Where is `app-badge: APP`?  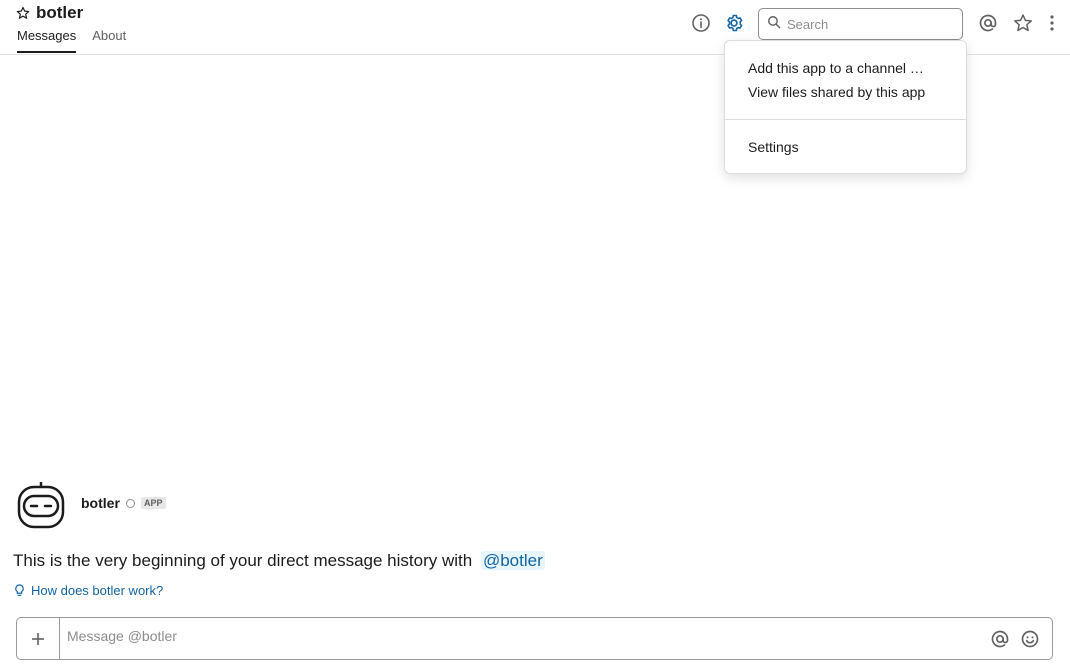
app-badge: APP is located at coordinates (153, 503).